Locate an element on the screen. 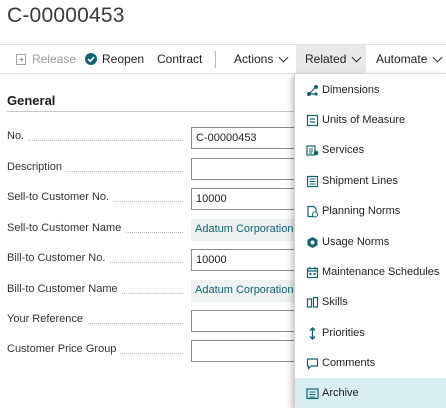 This screenshot has height=408, width=446. release-icon is located at coordinates (21, 59).